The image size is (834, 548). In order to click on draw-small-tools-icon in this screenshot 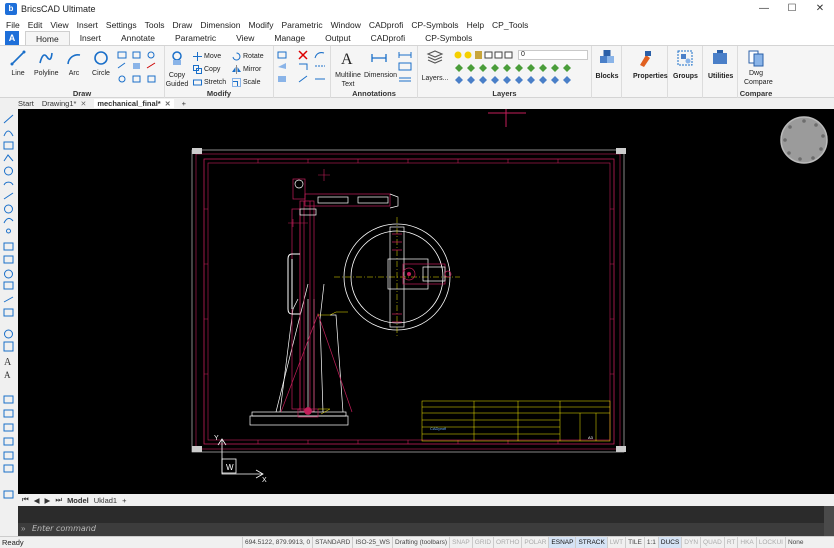, I will do `click(140, 68)`.